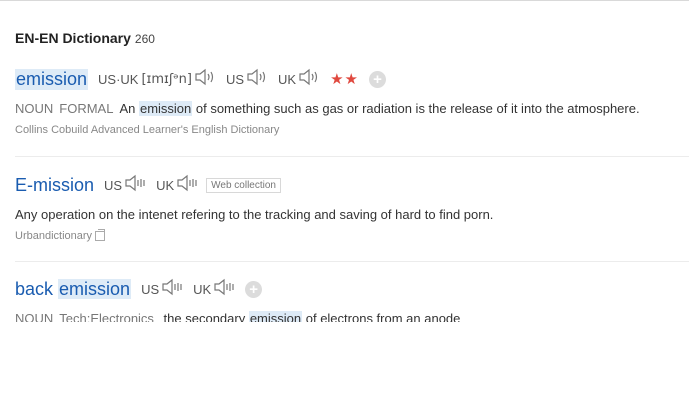 This screenshot has width=689, height=412. What do you see at coordinates (352, 235) in the screenshot?
I see `source-label: Urbandictionary` at bounding box center [352, 235].